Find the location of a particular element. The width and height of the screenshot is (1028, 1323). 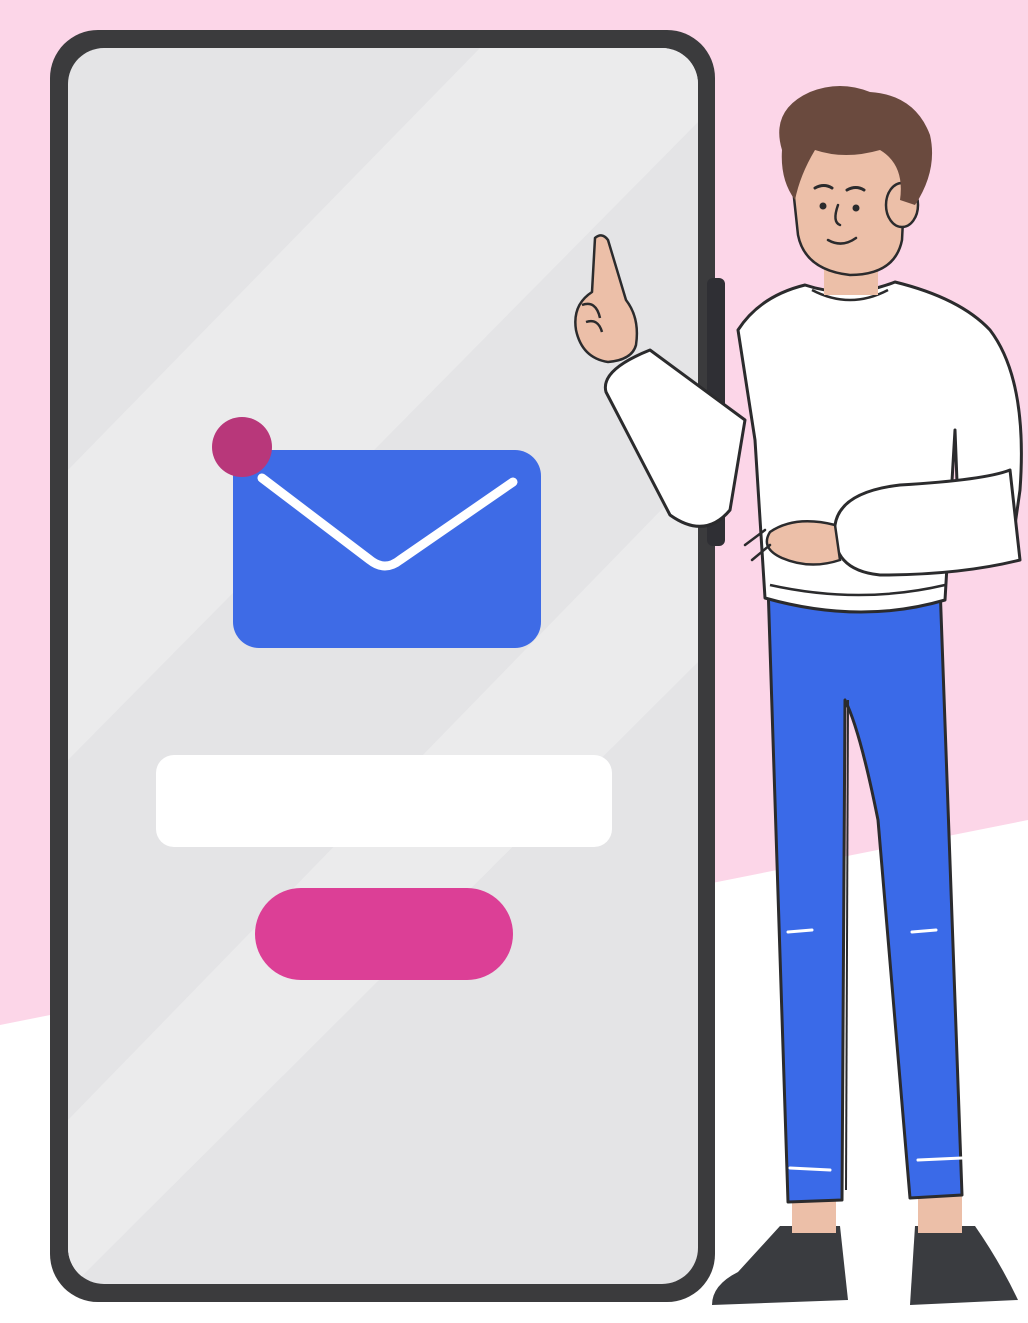

envelope-icon is located at coordinates (387, 549).